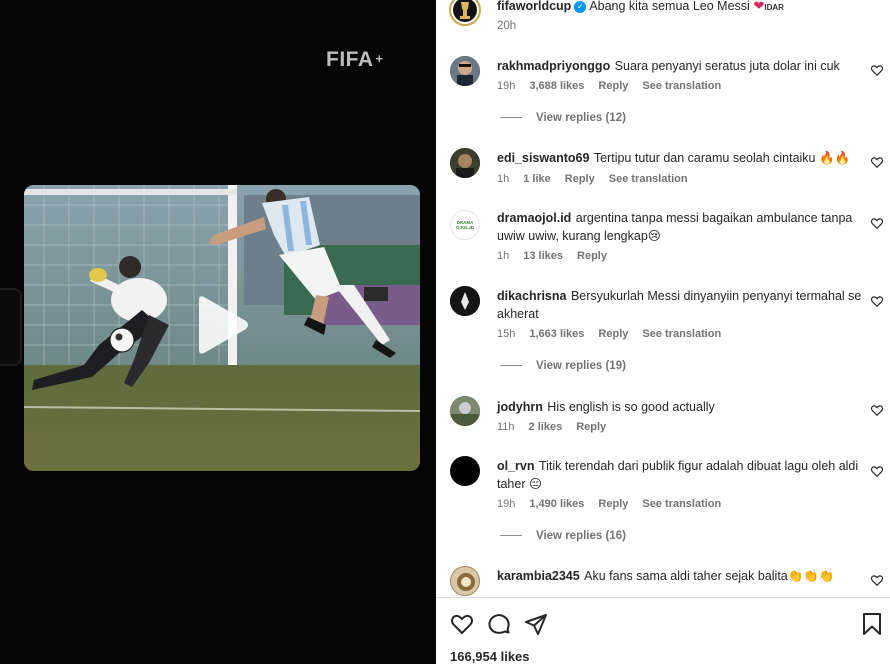 This screenshot has width=890, height=664. Describe the element at coordinates (546, 427) in the screenshot. I see `comment-likes: 2 likes` at that location.